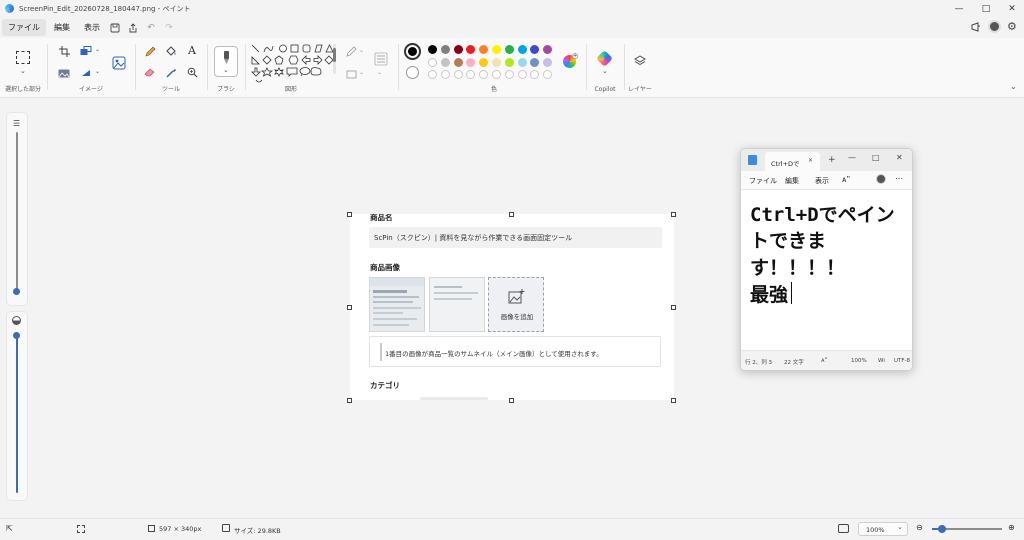 Image resolution: width=1024 pixels, height=540 pixels. I want to click on notepad-minimize-icon: —, so click(852, 157).